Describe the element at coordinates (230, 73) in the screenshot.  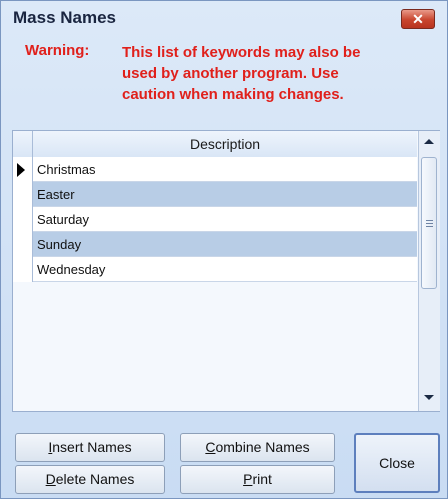
I see `warning-line: used by another program. Use` at that location.